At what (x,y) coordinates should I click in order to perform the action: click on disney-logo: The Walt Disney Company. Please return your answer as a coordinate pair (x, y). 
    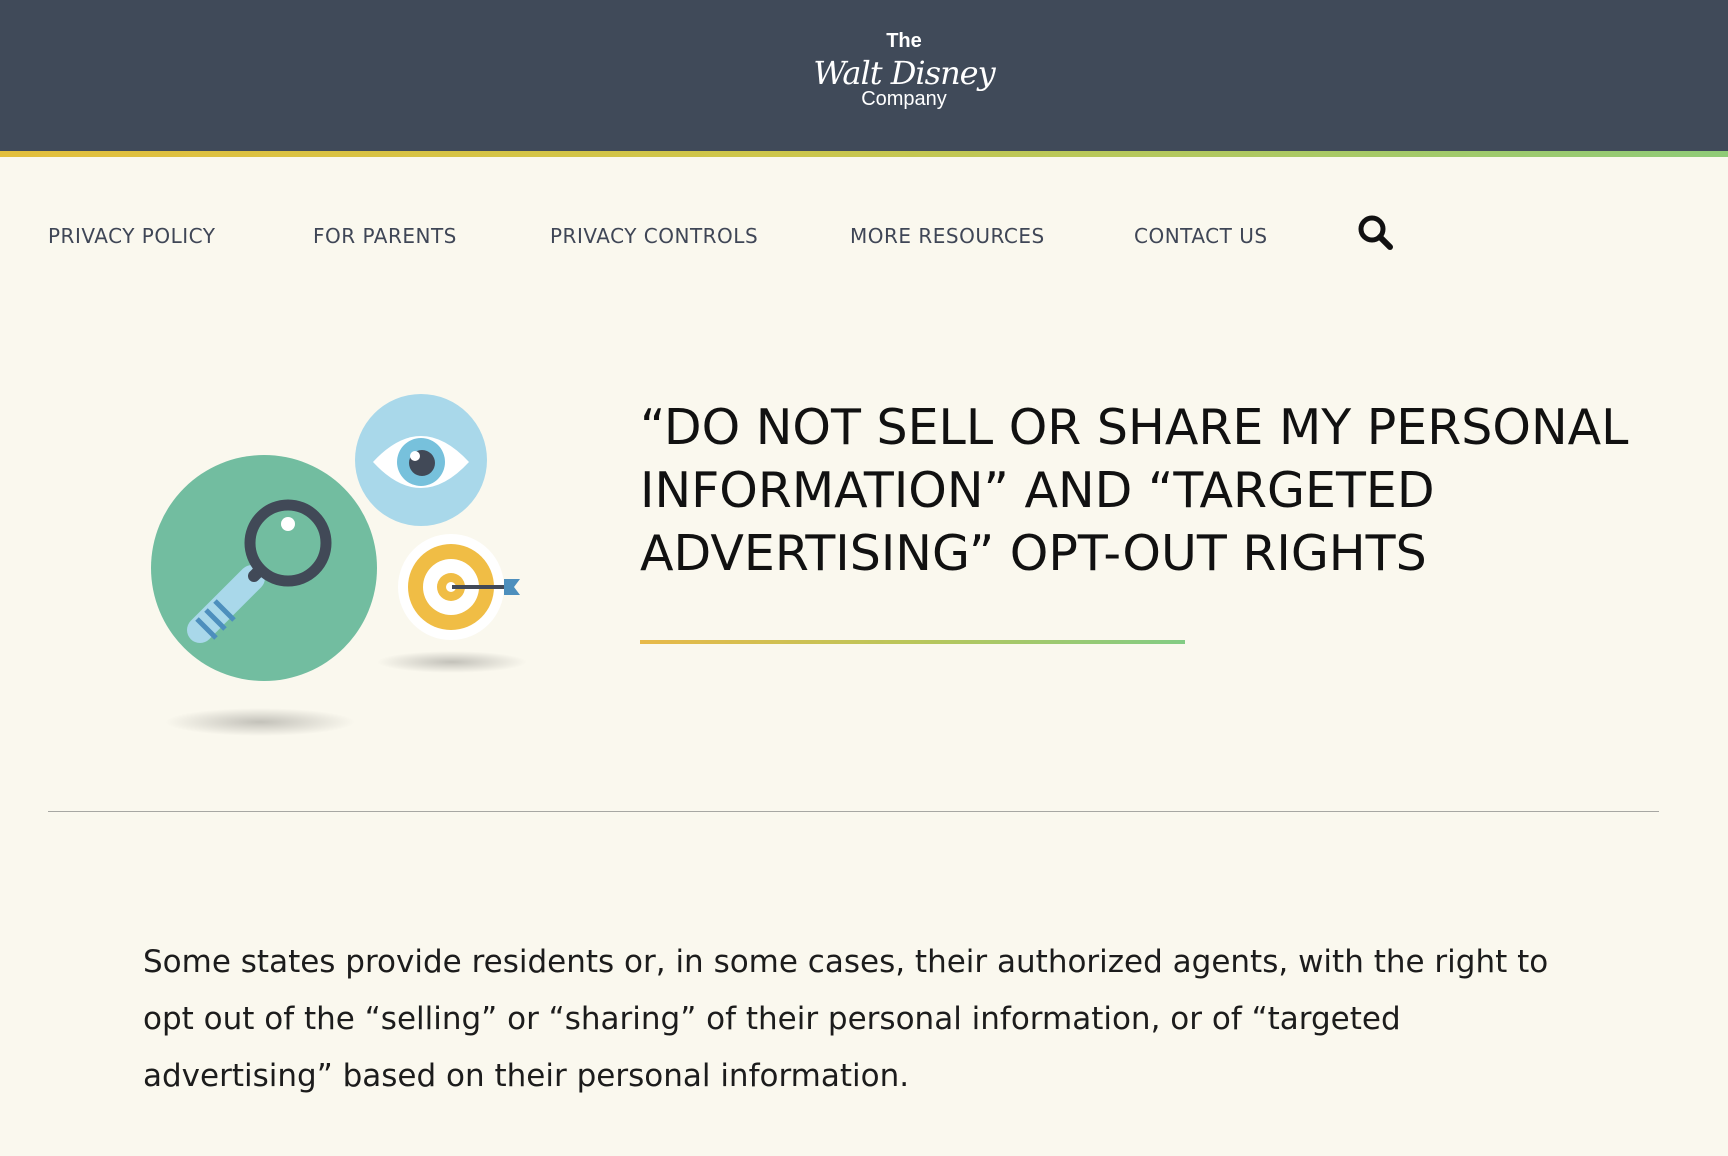
    Looking at the image, I should click on (904, 71).